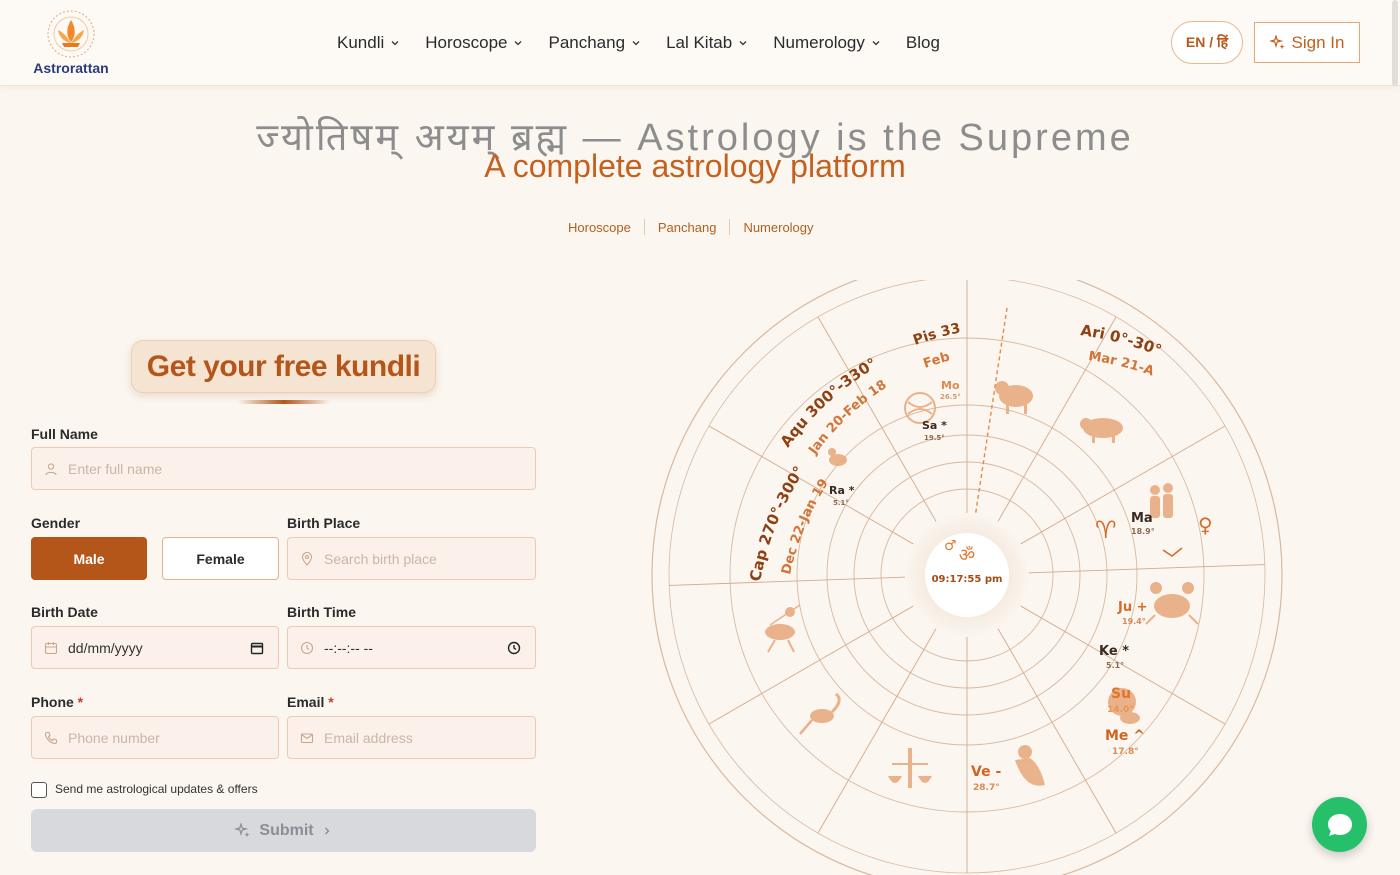 The image size is (1400, 875). I want to click on wheel-time: 09:17:55 pm, so click(967, 579).